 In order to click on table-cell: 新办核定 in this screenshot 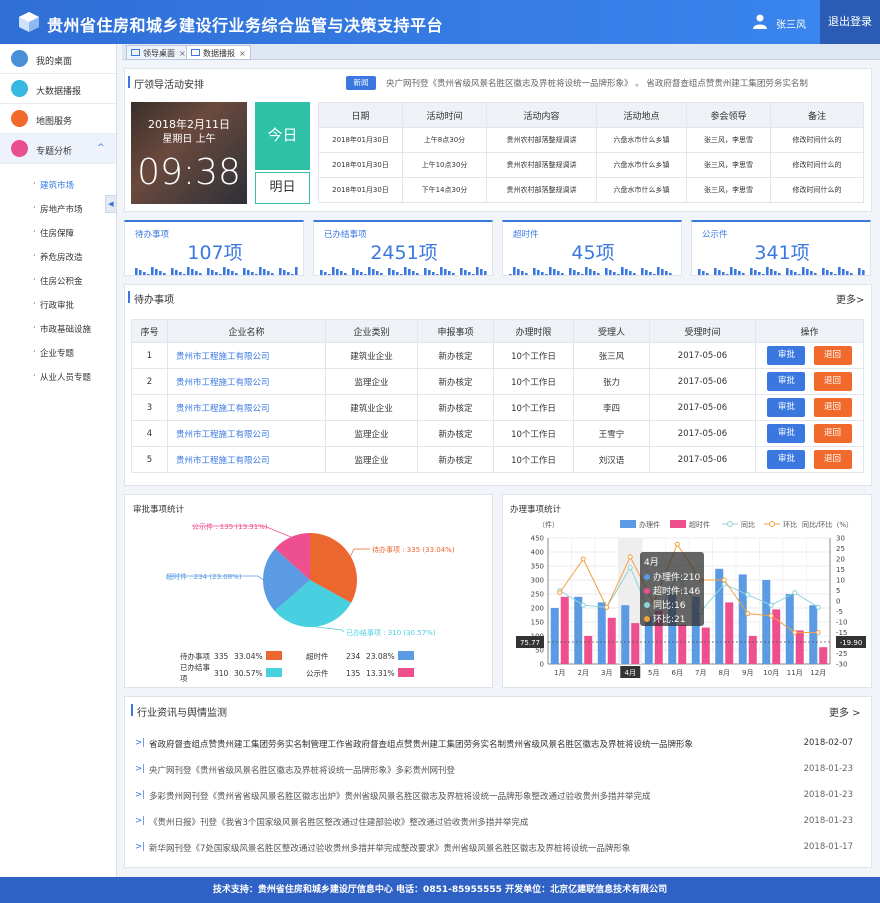, I will do `click(455, 459)`.